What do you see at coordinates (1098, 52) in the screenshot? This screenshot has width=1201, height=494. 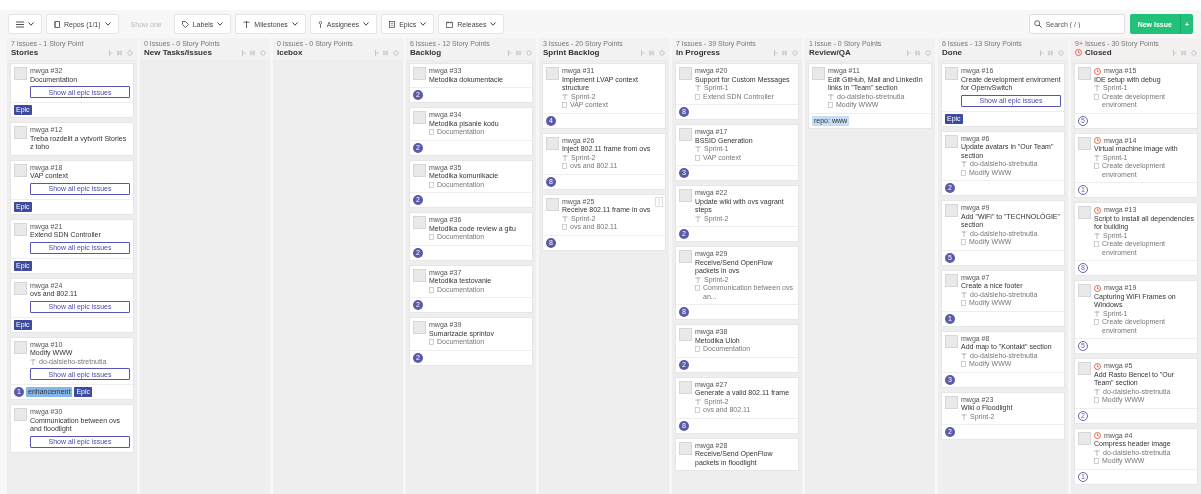 I see `column-title: Closed` at bounding box center [1098, 52].